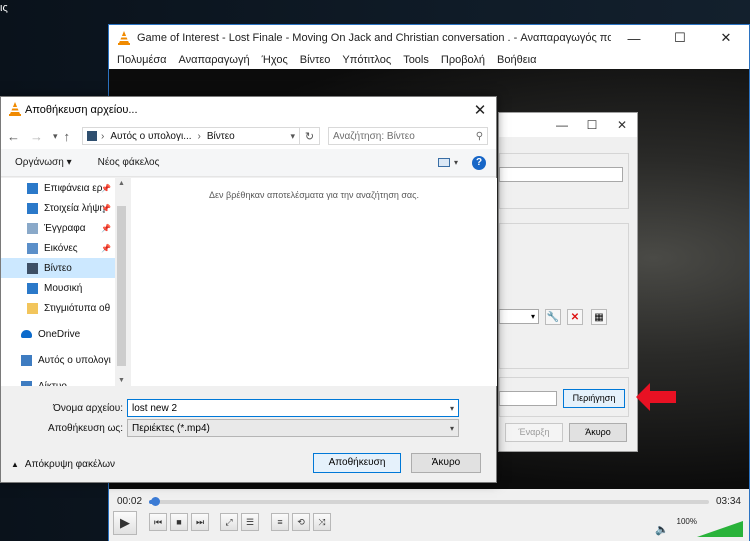 The width and height of the screenshot is (750, 541). What do you see at coordinates (125, 523) in the screenshot?
I see `play-button: ▶` at bounding box center [125, 523].